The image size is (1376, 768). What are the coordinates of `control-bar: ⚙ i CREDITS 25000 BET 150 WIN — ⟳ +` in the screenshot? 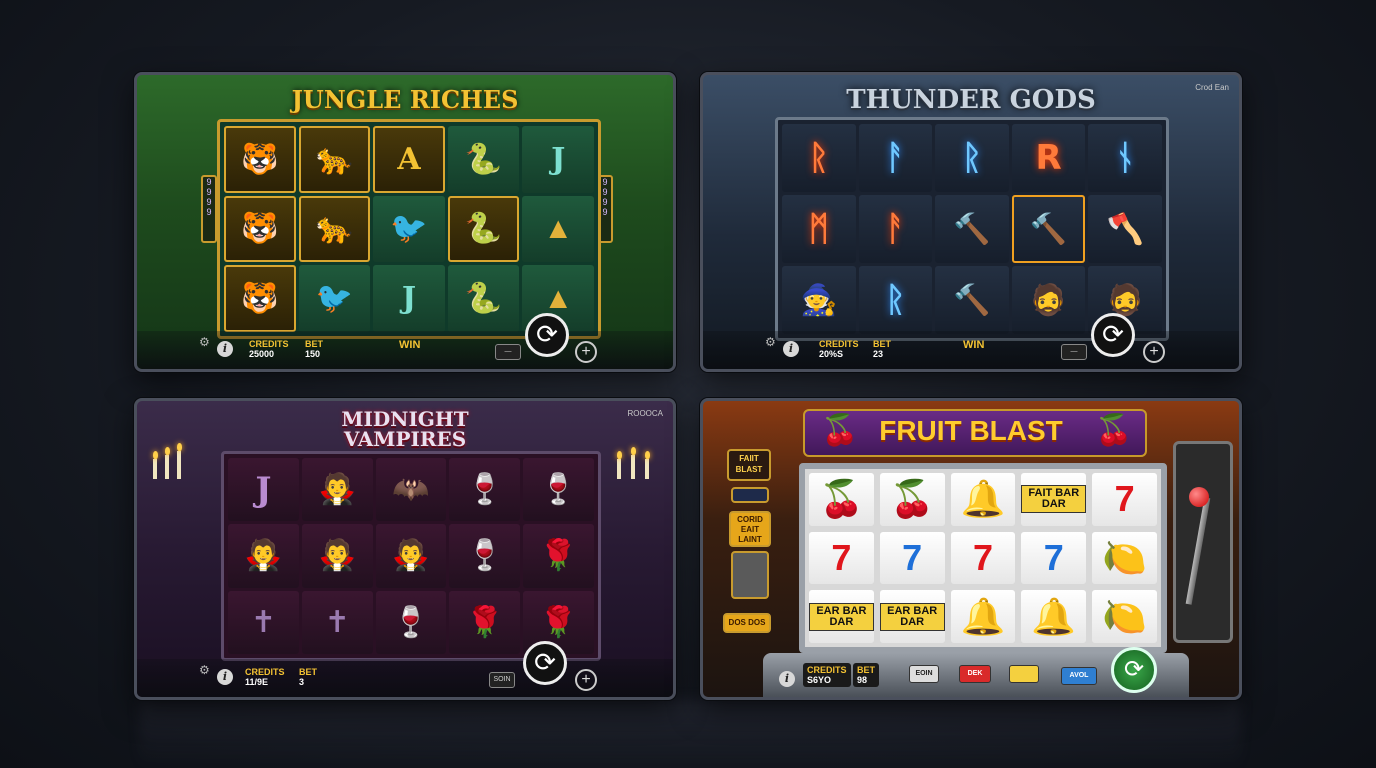 It's located at (405, 341).